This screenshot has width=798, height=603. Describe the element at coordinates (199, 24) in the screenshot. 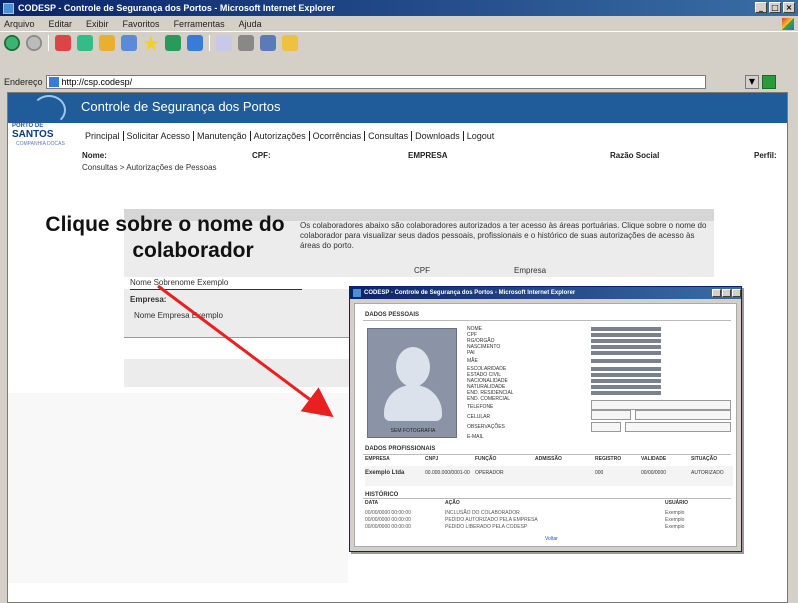

I see `menu-item-tools: Ferramentas` at that location.